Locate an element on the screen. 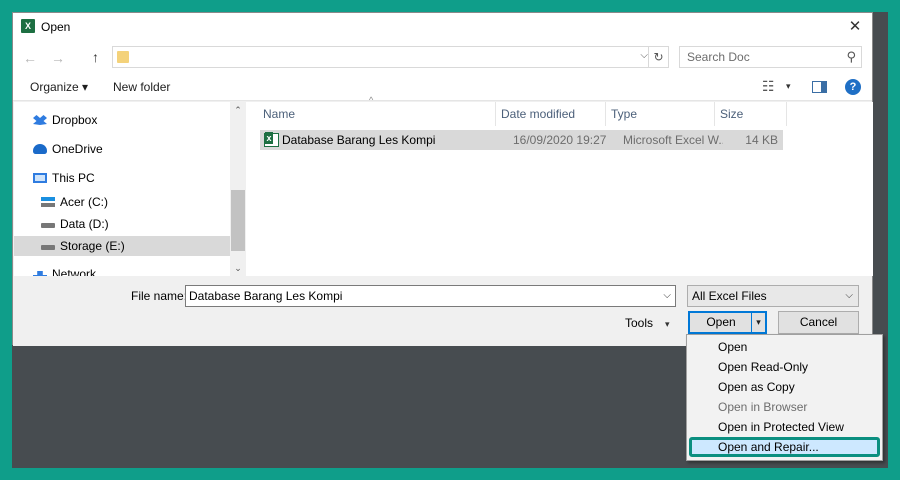 This screenshot has height=480, width=900. file-date: 16/09/2020 19:27 is located at coordinates (560, 140).